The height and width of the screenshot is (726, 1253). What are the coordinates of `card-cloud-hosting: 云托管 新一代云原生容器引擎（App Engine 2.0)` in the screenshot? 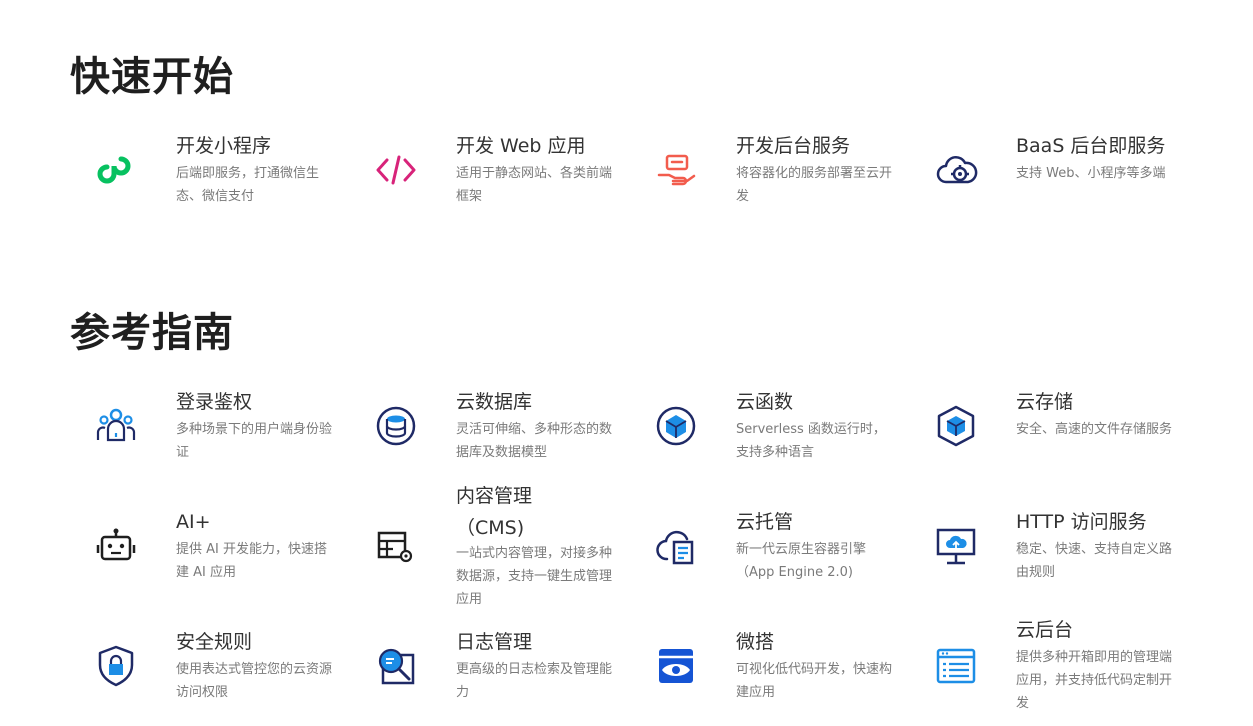 It's located at (771, 556).